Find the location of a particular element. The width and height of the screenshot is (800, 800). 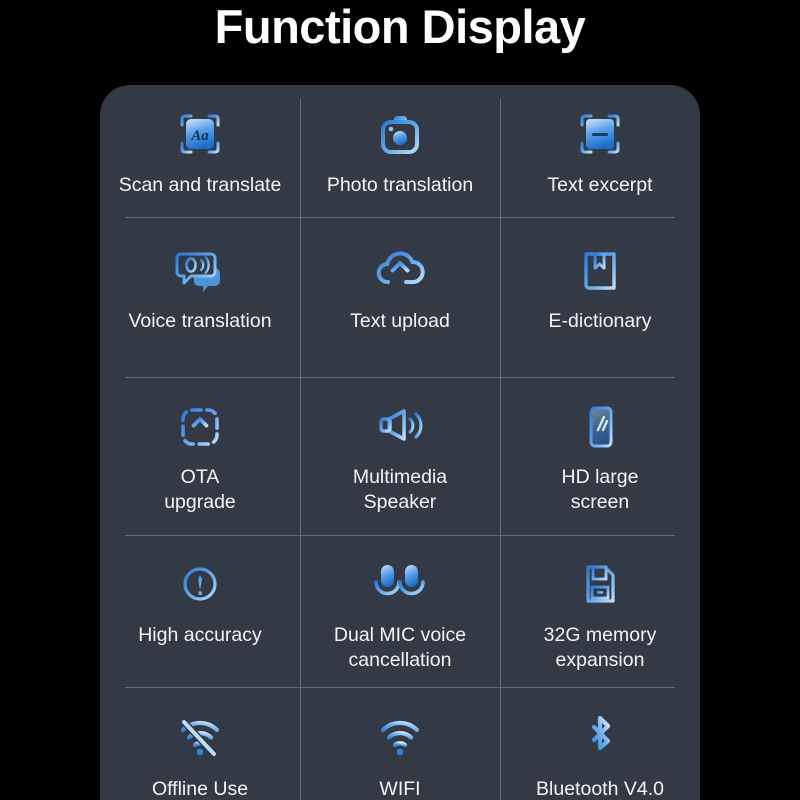

feature-label: OTA upgrade is located at coordinates (200, 489).